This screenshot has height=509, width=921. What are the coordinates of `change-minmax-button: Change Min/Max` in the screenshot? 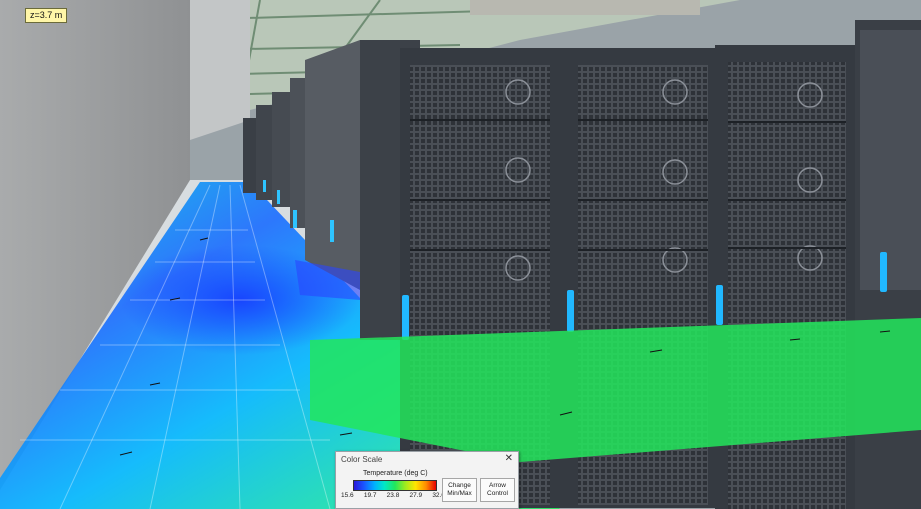 It's located at (459, 490).